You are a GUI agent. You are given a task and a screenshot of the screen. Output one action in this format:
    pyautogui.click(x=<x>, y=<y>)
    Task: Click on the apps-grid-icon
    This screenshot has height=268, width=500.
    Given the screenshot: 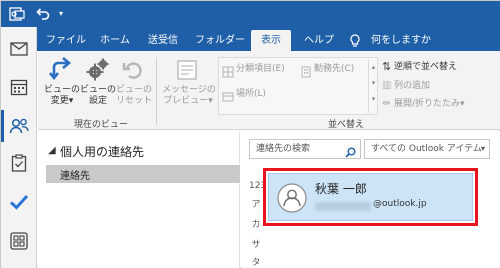 What is the action you would take?
    pyautogui.click(x=19, y=241)
    